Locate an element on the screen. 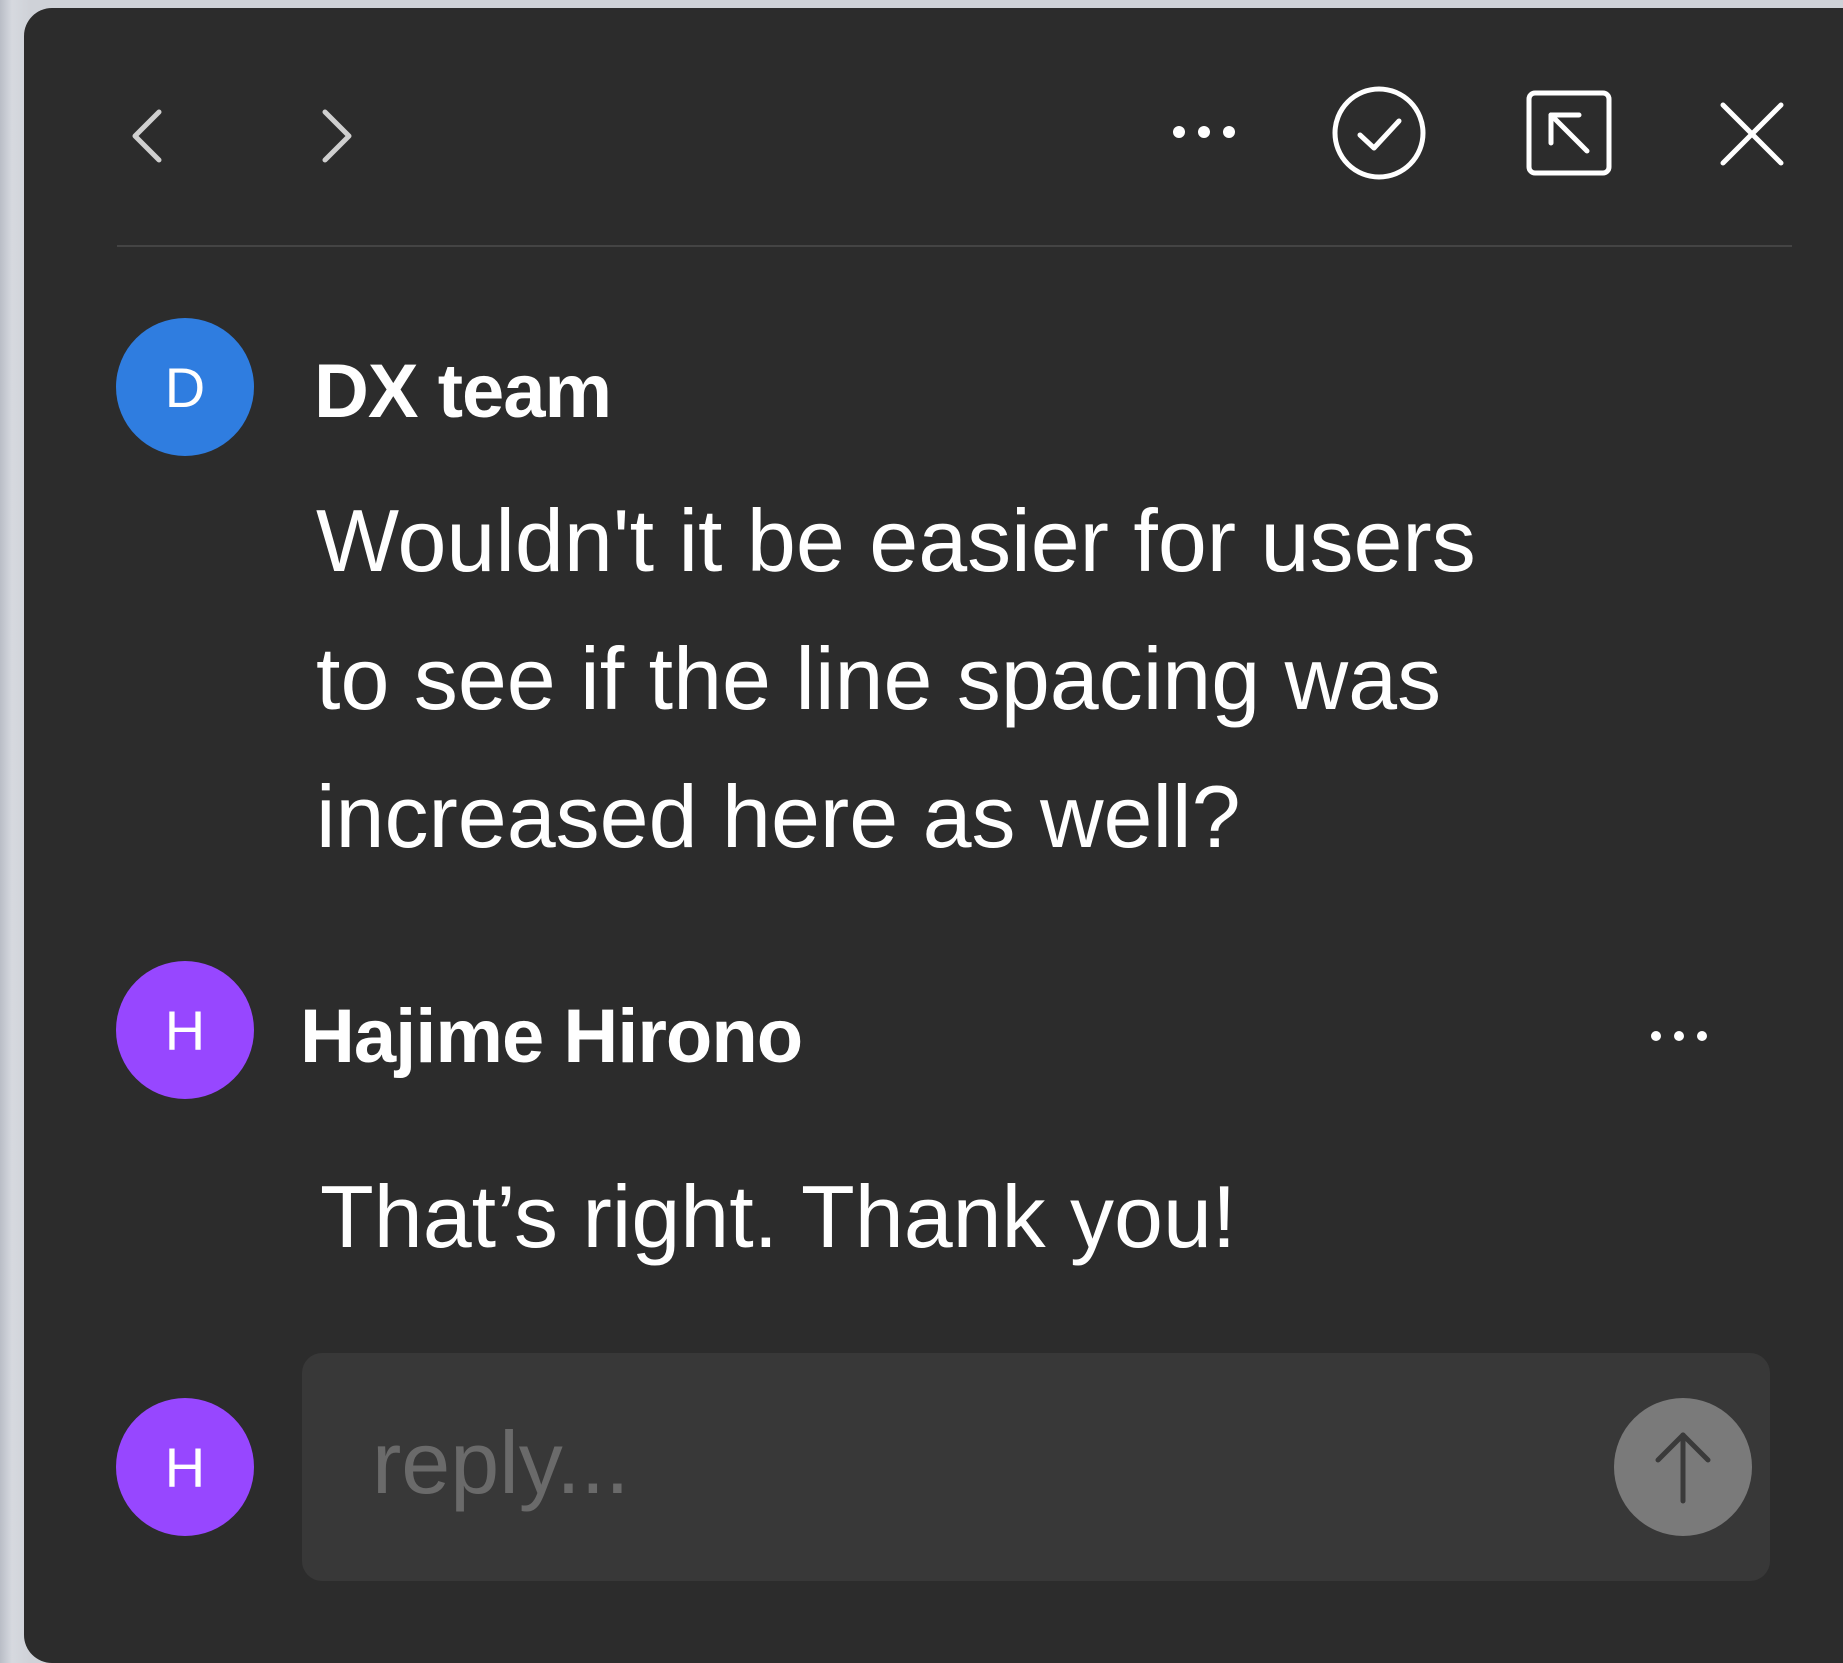 This screenshot has height=1663, width=1843. current-user-avatar: H is located at coordinates (185, 1467).